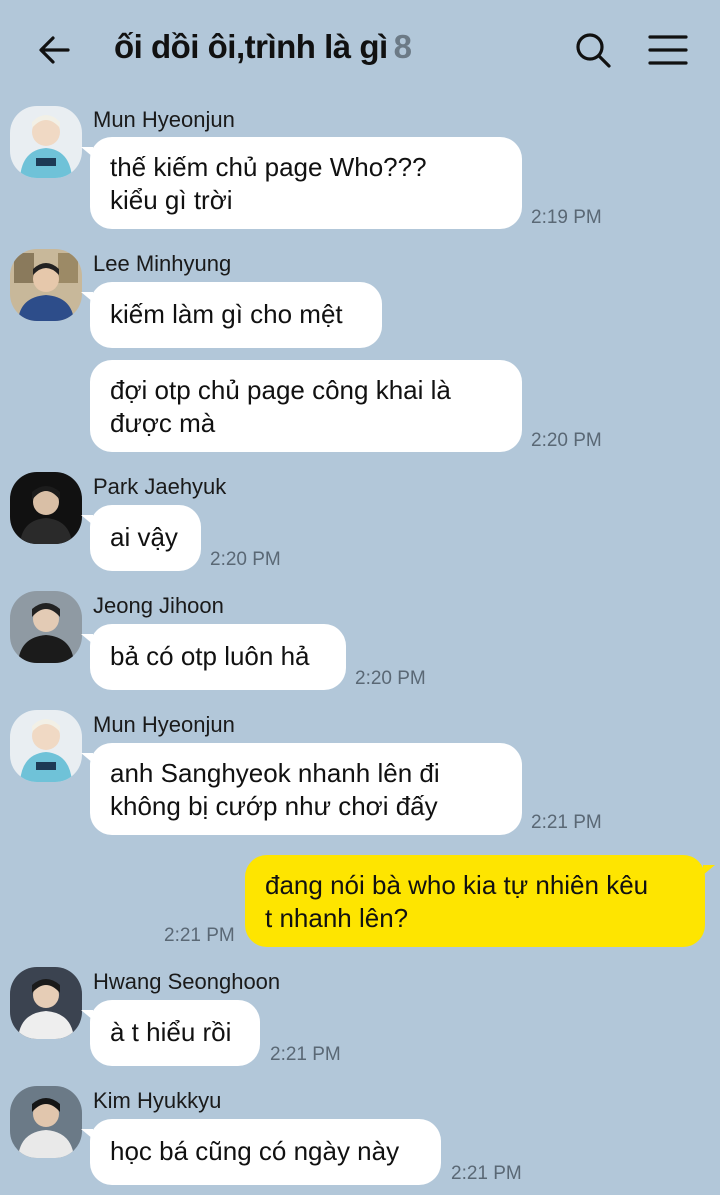 This screenshot has width=720, height=1195. Describe the element at coordinates (268, 183) in the screenshot. I see `message-text: thế kiếm chủ page Who??? kiểu gì trời` at that location.